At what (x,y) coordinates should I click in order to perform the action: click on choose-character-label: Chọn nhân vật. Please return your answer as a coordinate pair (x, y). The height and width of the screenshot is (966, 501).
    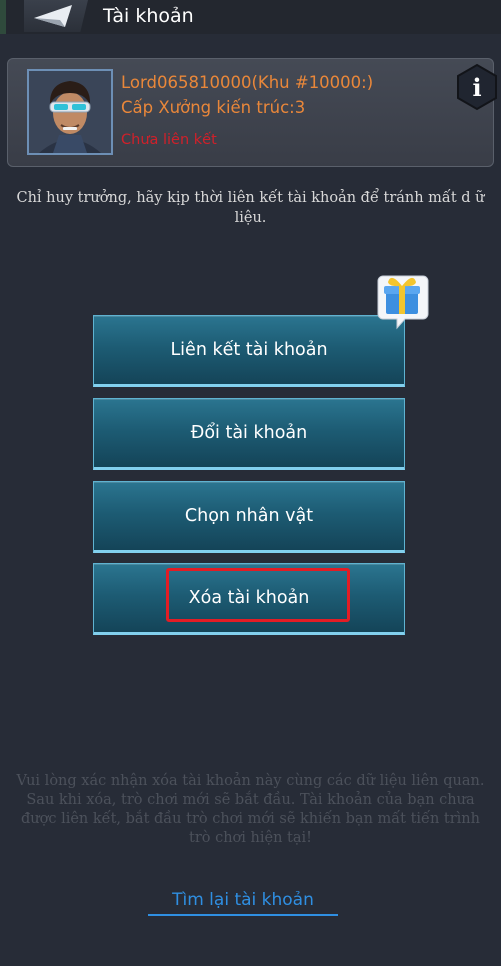
    Looking at the image, I should click on (249, 516).